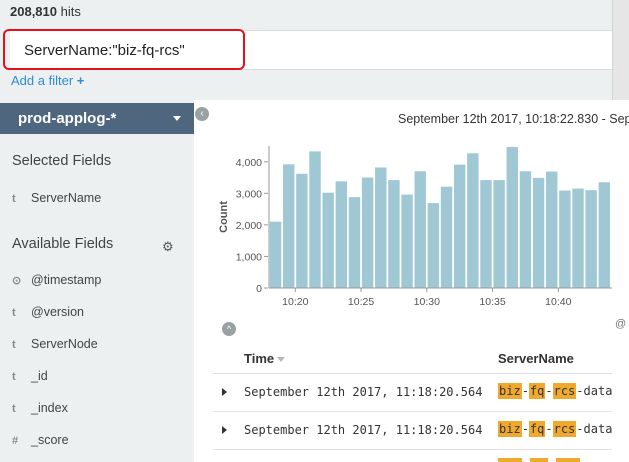 This screenshot has width=629, height=462. Describe the element at coordinates (202, 114) in the screenshot. I see `collapse-sidebar-icon: ‹` at that location.